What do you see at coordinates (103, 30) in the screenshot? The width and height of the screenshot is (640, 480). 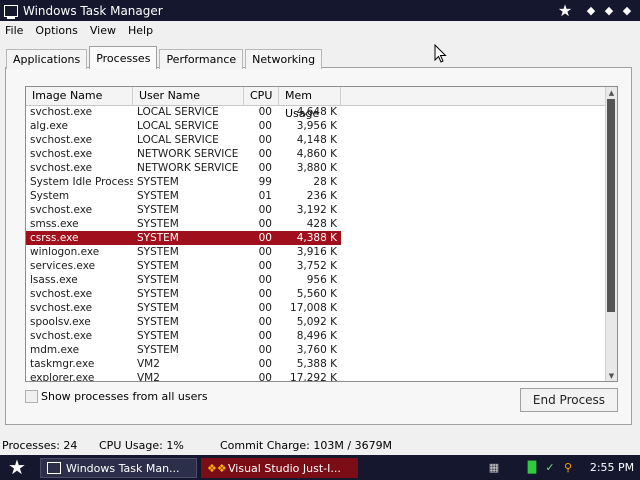 I see `menu-view: View` at bounding box center [103, 30].